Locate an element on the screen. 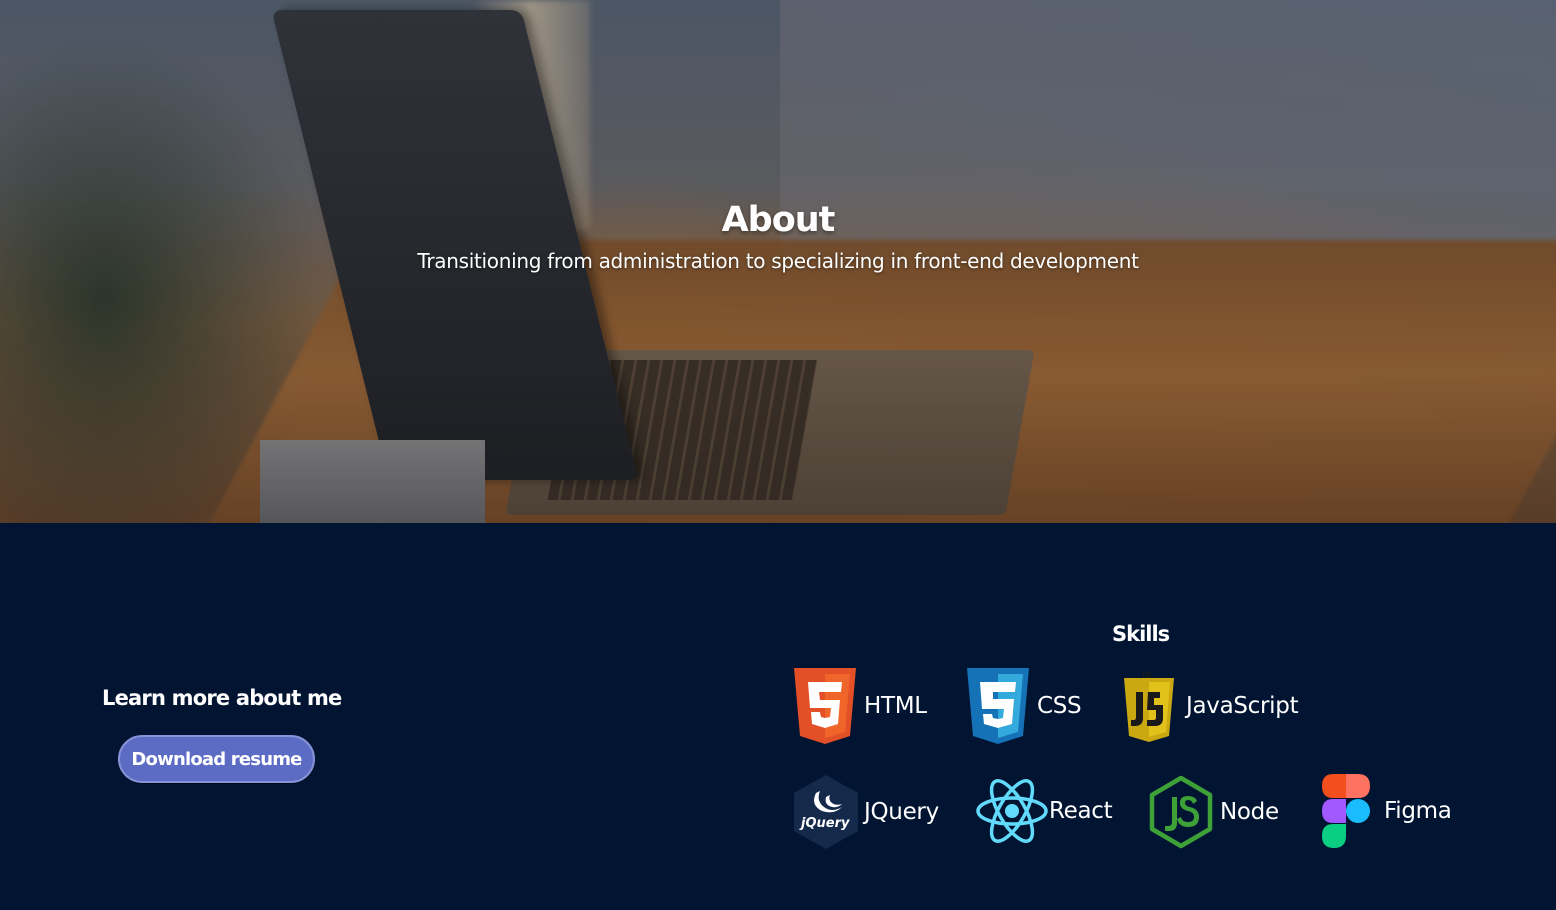 The width and height of the screenshot is (1556, 910). skill-javascript: JS JavaScript is located at coordinates (1210, 706).